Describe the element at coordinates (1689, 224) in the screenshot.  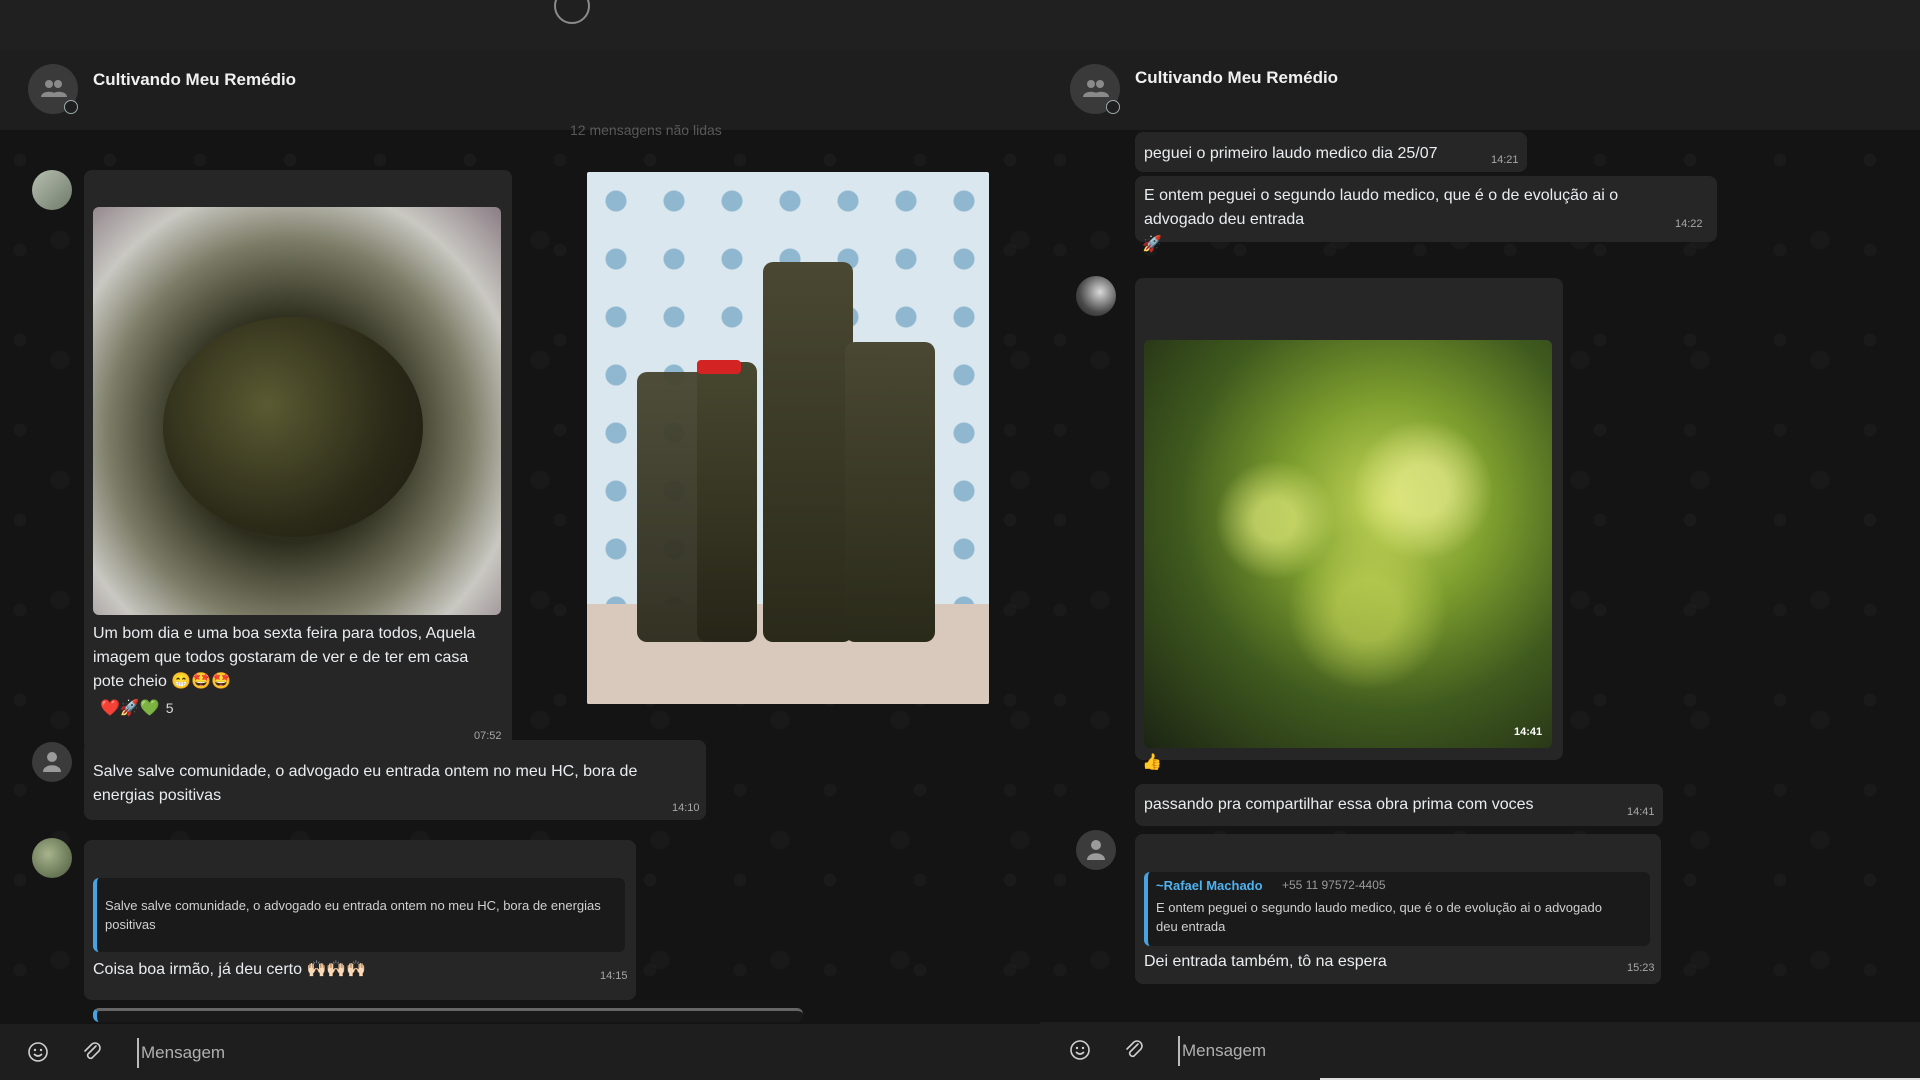
I see `message-time: 14:22` at that location.